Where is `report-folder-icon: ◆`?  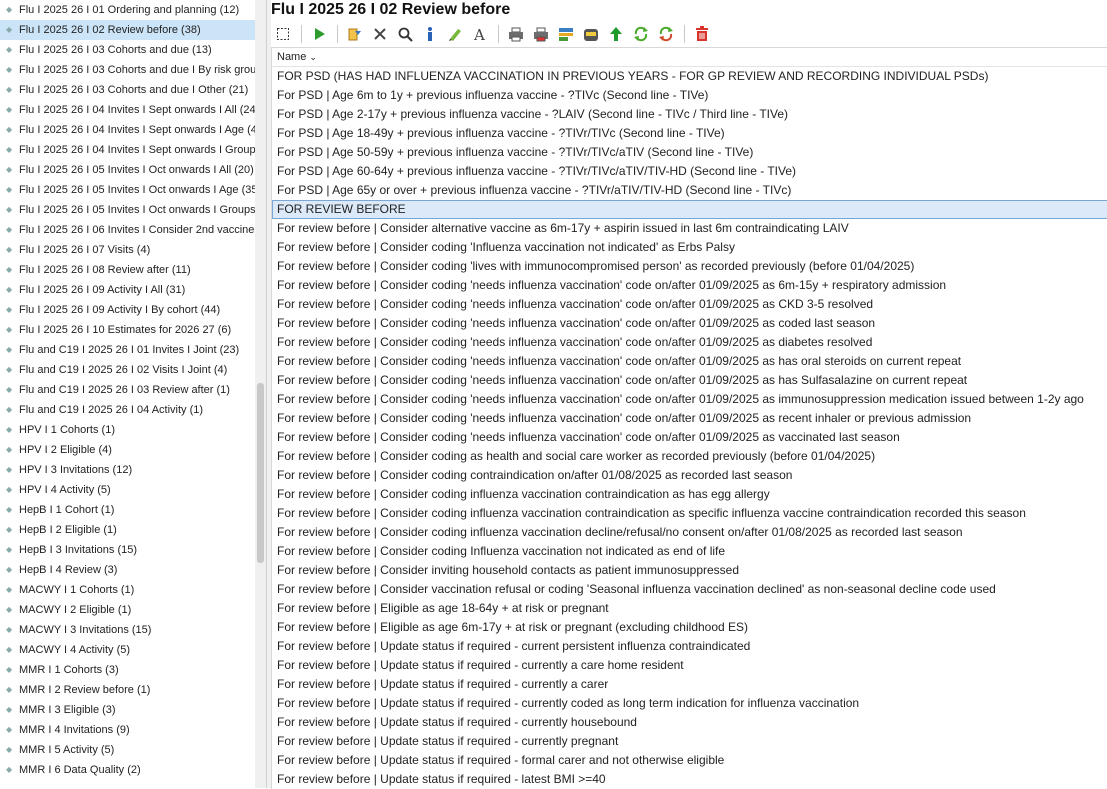
report-folder-icon: ◆ is located at coordinates (9, 630).